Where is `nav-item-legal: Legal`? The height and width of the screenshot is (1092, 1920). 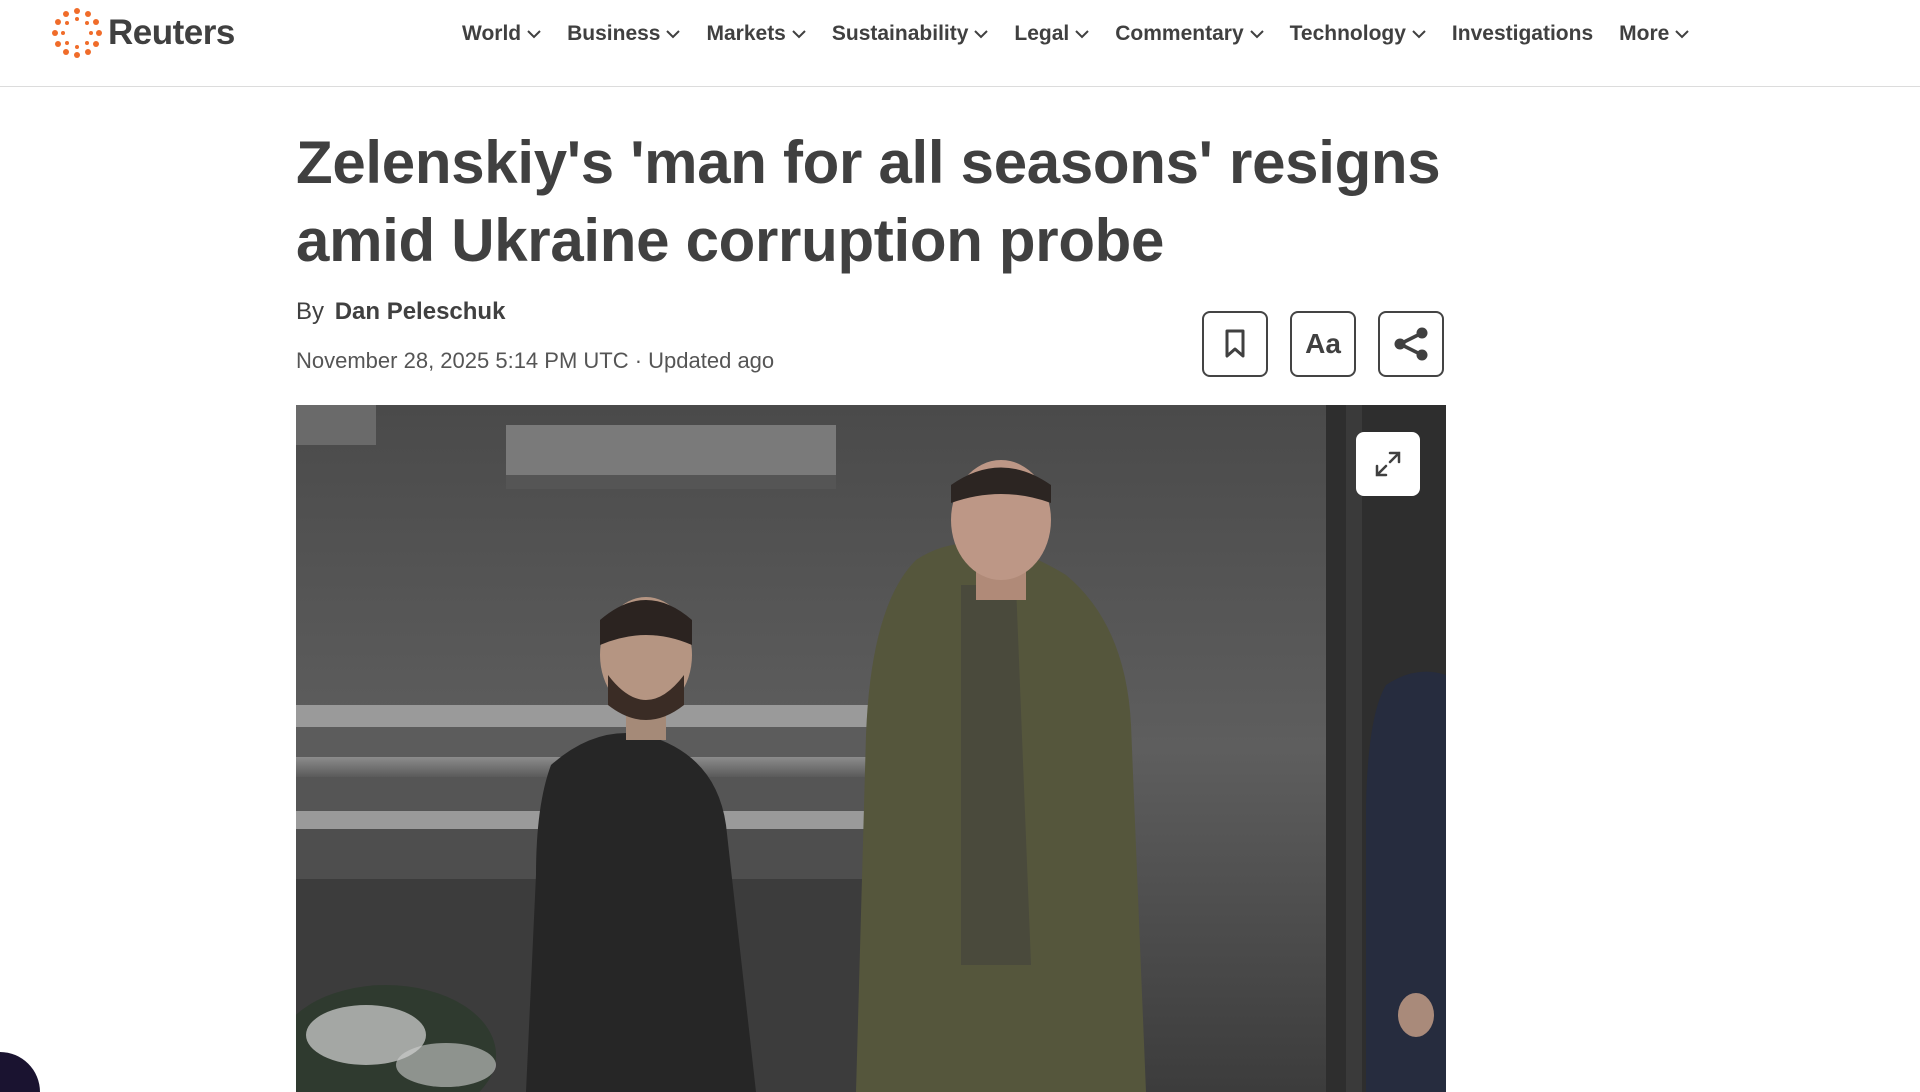 nav-item-legal: Legal is located at coordinates (1051, 34).